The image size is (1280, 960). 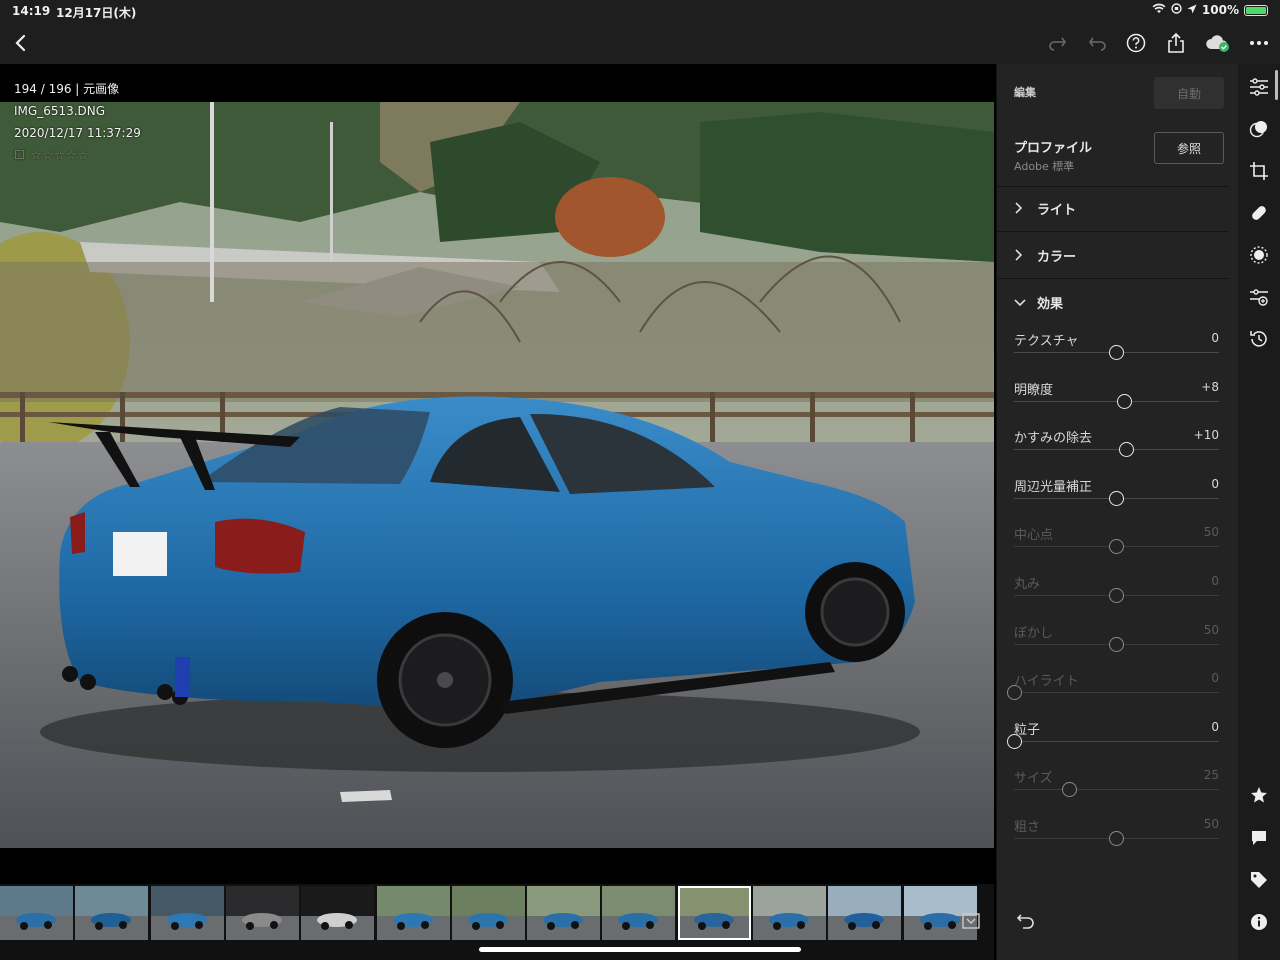 What do you see at coordinates (1218, 43) in the screenshot?
I see `cloud-sync-icon` at bounding box center [1218, 43].